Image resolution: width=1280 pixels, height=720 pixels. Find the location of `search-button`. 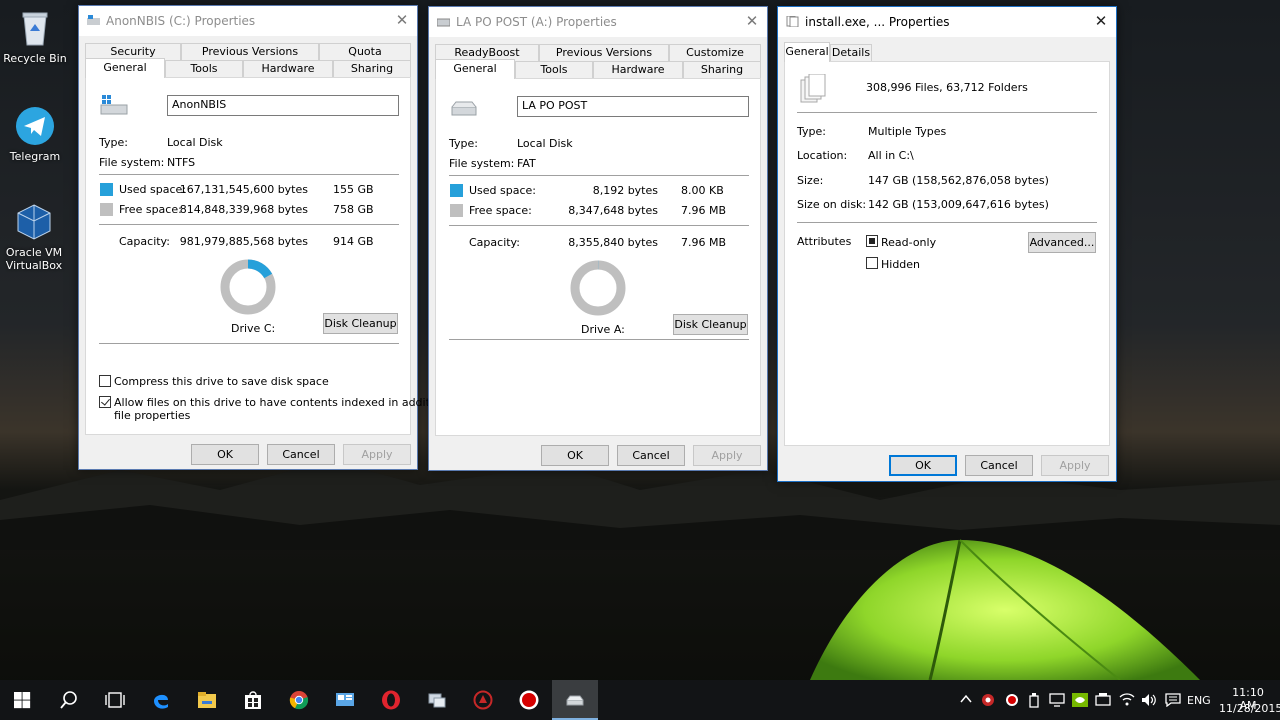

search-button is located at coordinates (69, 700).